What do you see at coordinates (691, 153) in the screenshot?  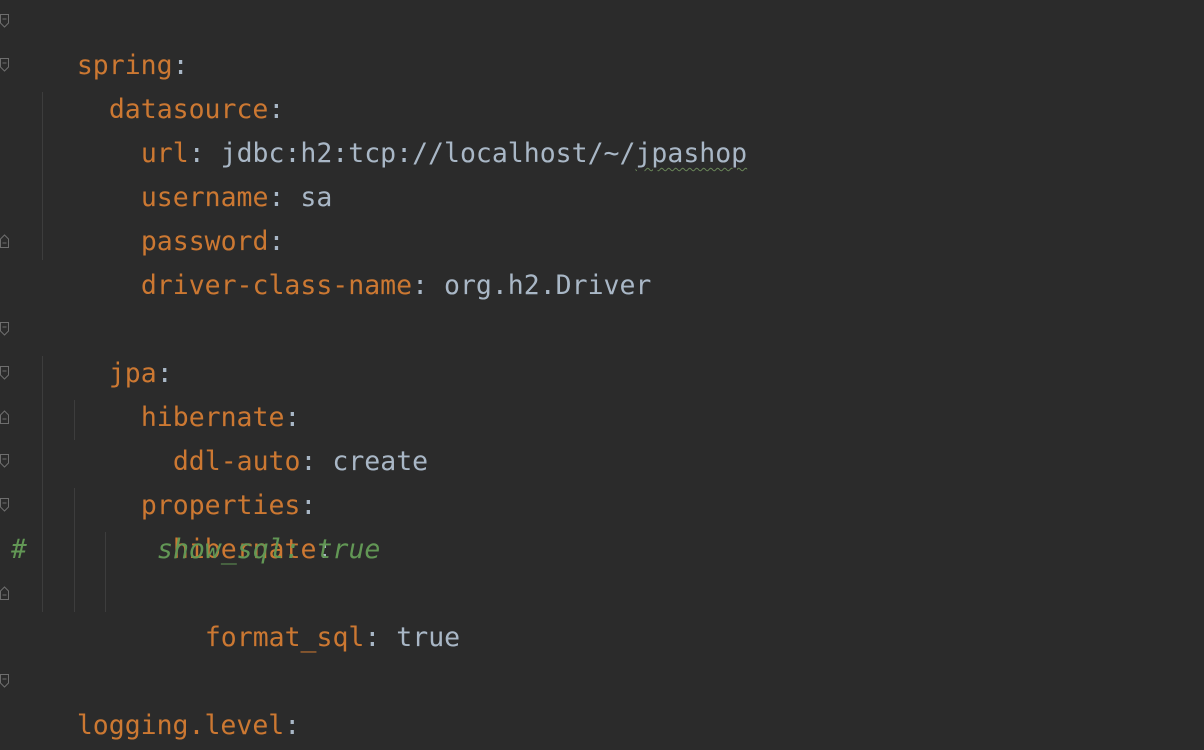 I see `spelling-warning-value: jpashop` at bounding box center [691, 153].